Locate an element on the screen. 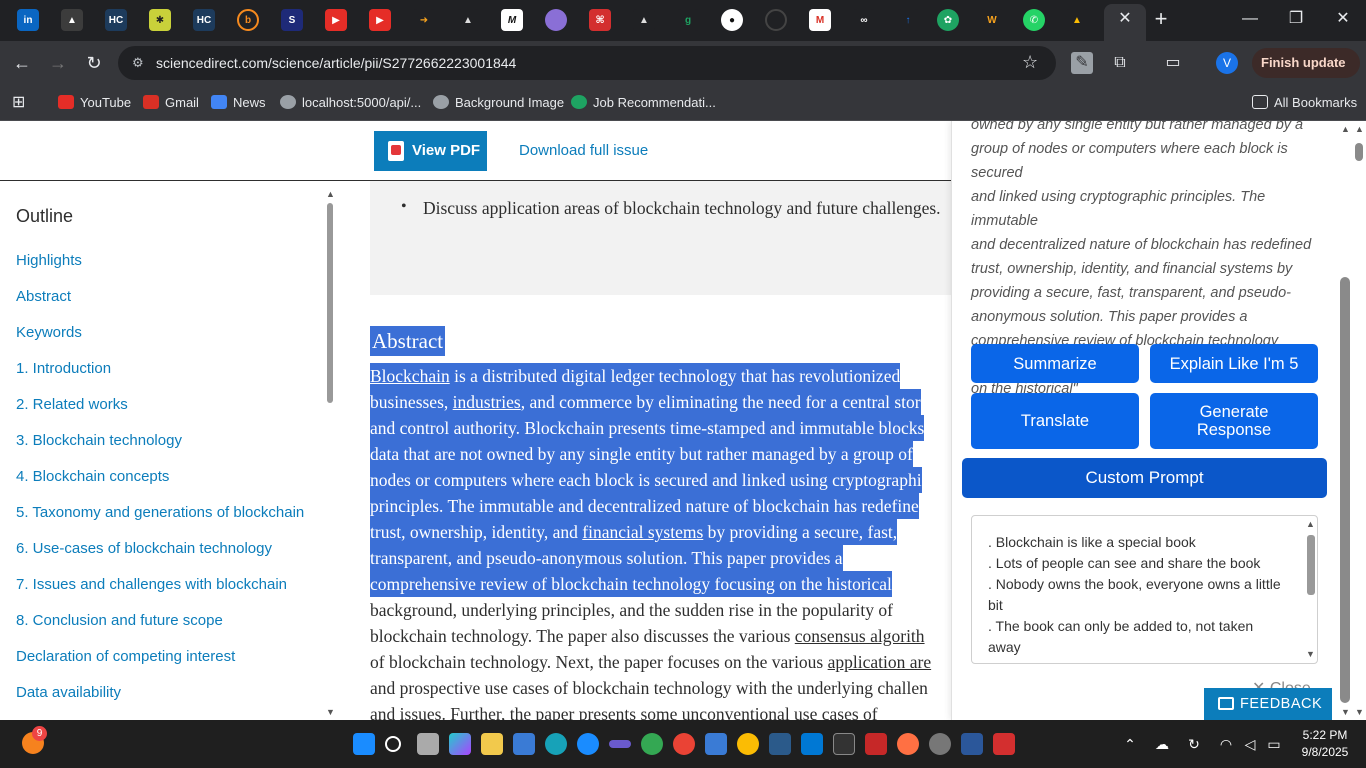 The width and height of the screenshot is (1366, 768). pdf-tab-icon: ⌘ is located at coordinates (600, 20).